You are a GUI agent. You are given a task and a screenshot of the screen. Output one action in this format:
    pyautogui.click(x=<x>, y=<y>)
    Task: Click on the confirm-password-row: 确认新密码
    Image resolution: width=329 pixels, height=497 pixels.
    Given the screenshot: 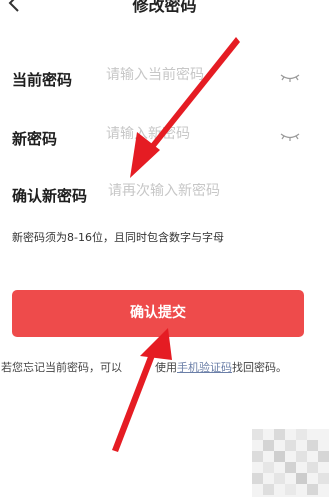 What is the action you would take?
    pyautogui.click(x=164, y=193)
    